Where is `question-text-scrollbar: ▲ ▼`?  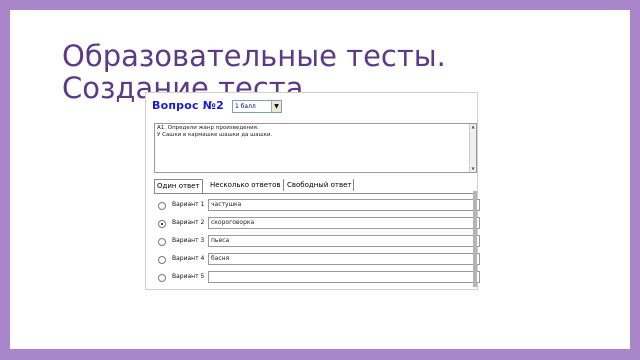 question-text-scrollbar: ▲ ▼ is located at coordinates (472, 148).